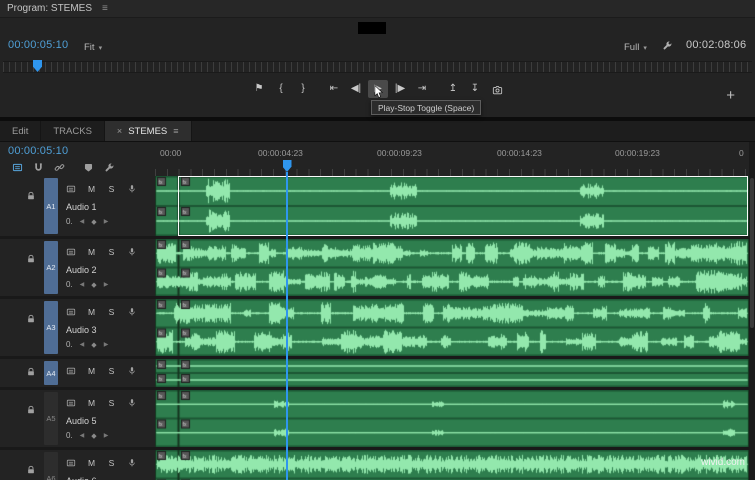 This screenshot has width=755, height=480. Describe the element at coordinates (73, 131) in the screenshot. I see `tab-tracks: TRACKS` at that location.